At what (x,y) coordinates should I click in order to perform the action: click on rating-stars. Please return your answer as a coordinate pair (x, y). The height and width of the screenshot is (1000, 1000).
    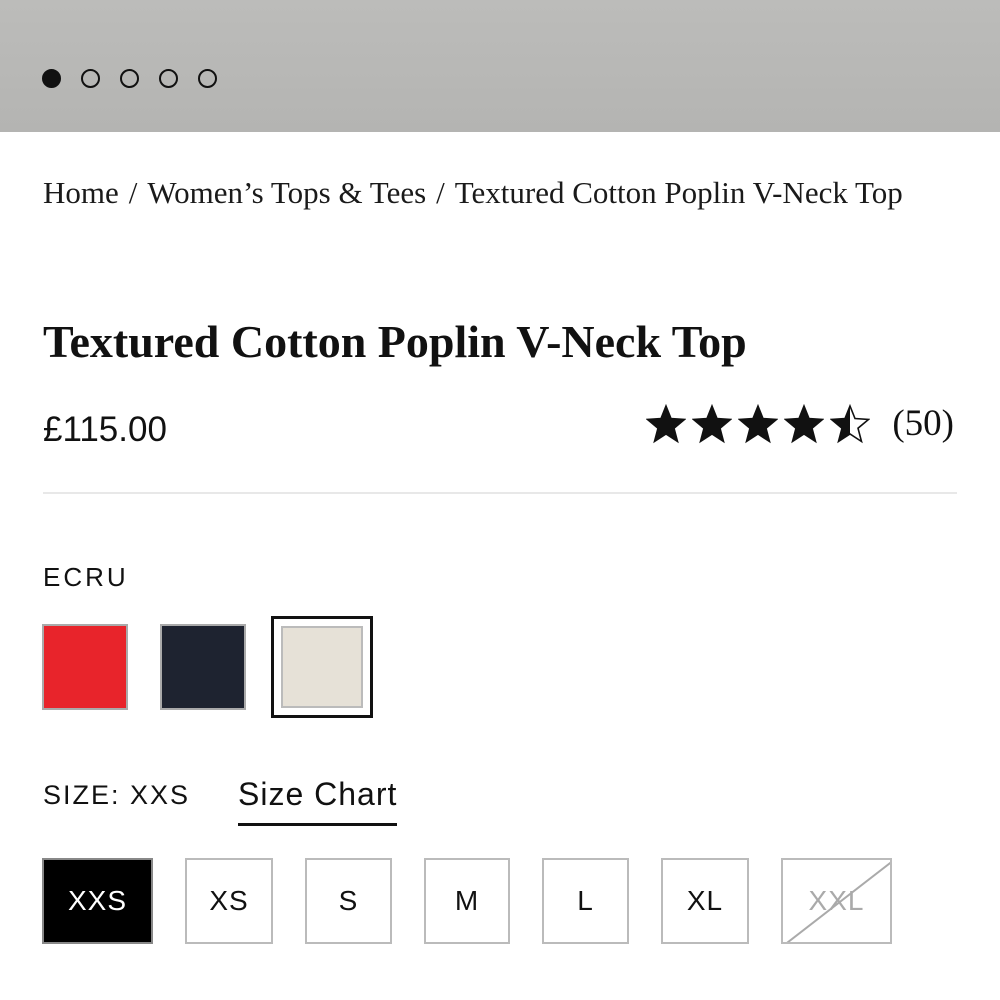
    Looking at the image, I should click on (758, 424).